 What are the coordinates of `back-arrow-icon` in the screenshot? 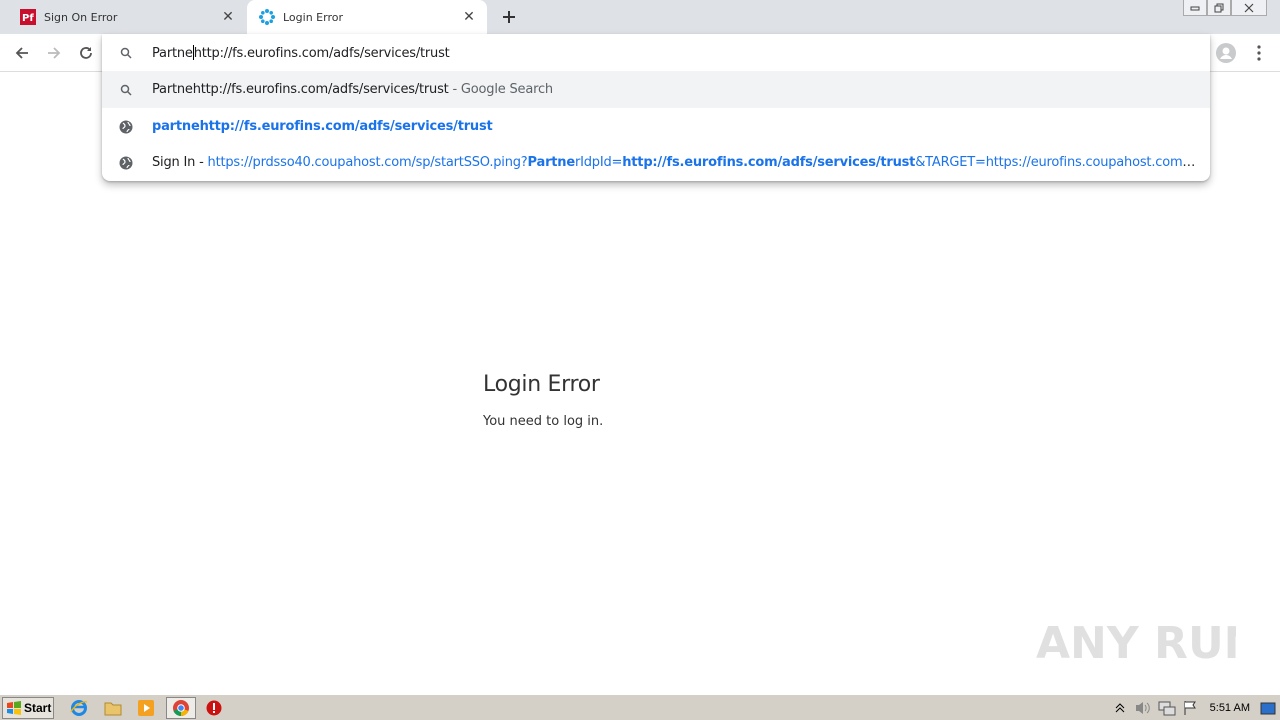 It's located at (21, 53).